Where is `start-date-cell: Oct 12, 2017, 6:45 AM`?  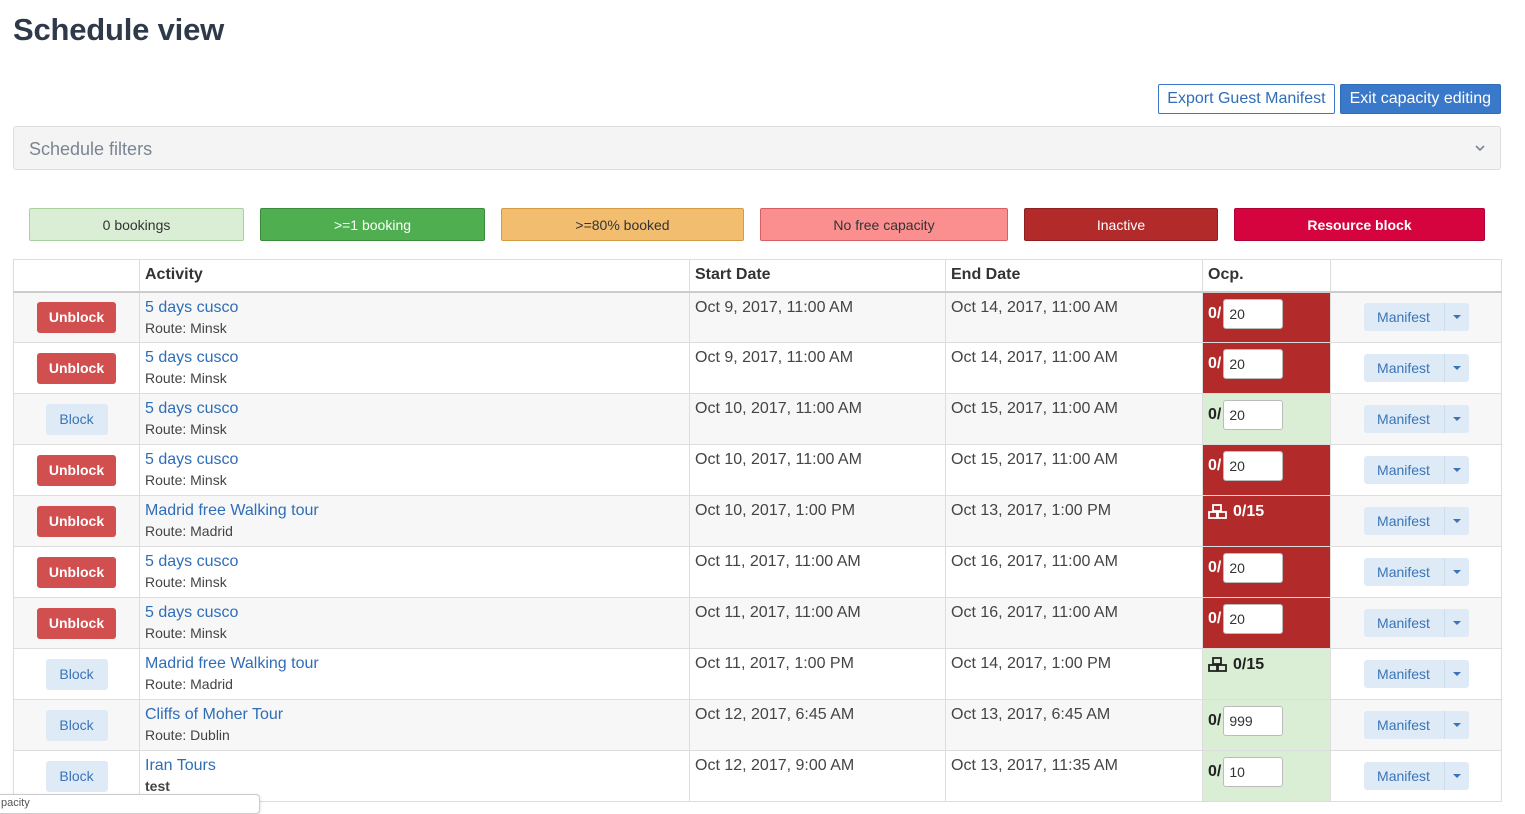
start-date-cell: Oct 12, 2017, 6:45 AM is located at coordinates (817, 725).